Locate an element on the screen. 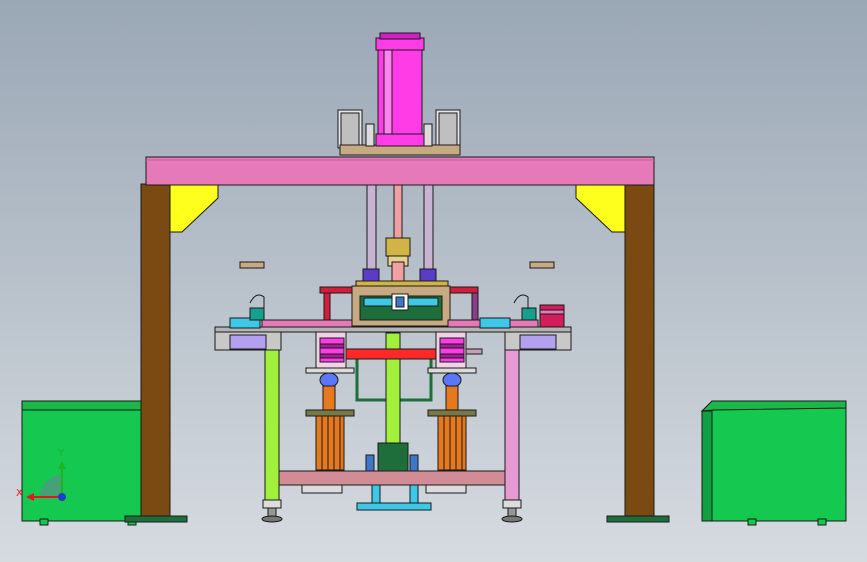 This screenshot has height=562, width=867. right-clamp is located at coordinates (451, 350).